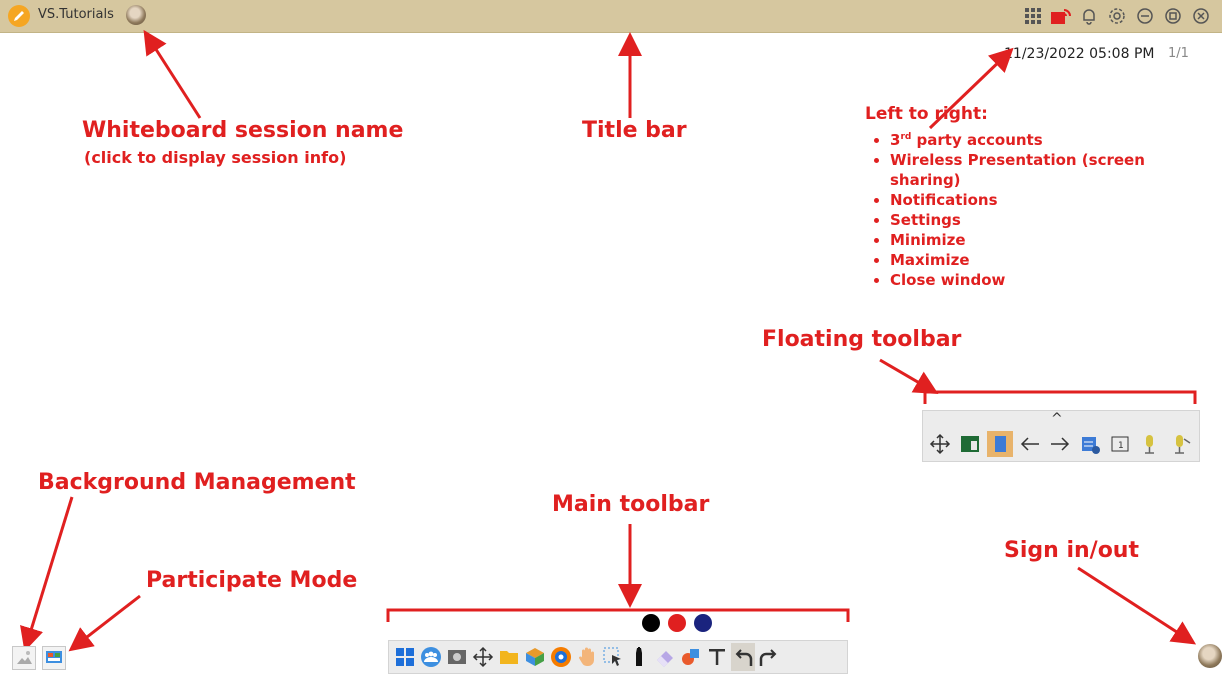 This screenshot has height=691, width=1222. What do you see at coordinates (1180, 444) in the screenshot?
I see `mic-mute-icon` at bounding box center [1180, 444].